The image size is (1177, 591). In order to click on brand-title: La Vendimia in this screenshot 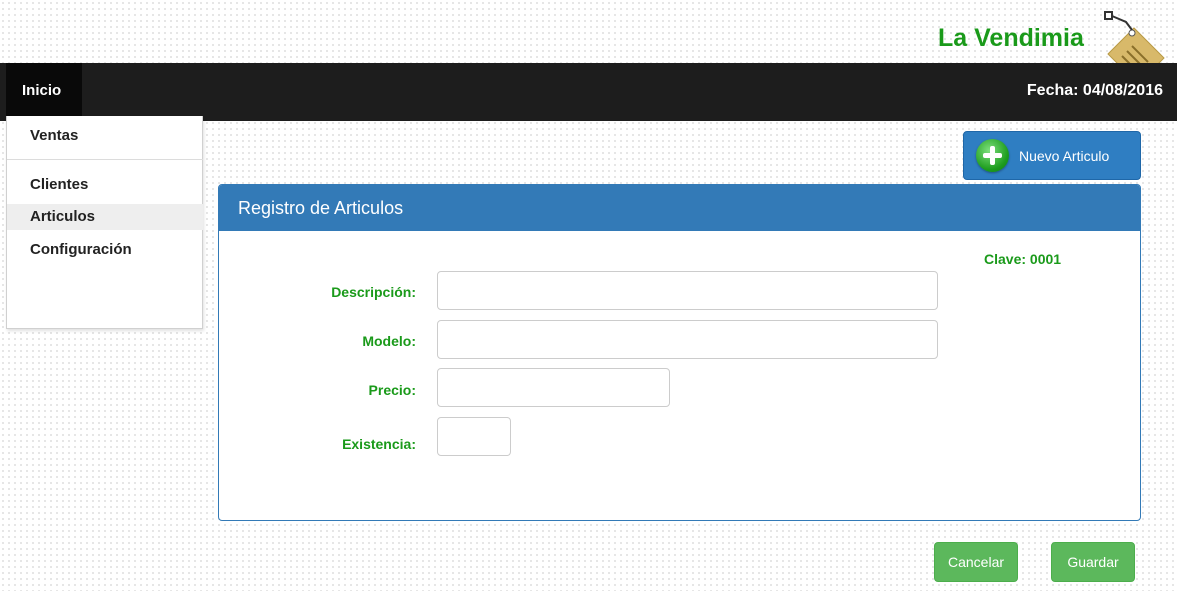, I will do `click(1011, 38)`.